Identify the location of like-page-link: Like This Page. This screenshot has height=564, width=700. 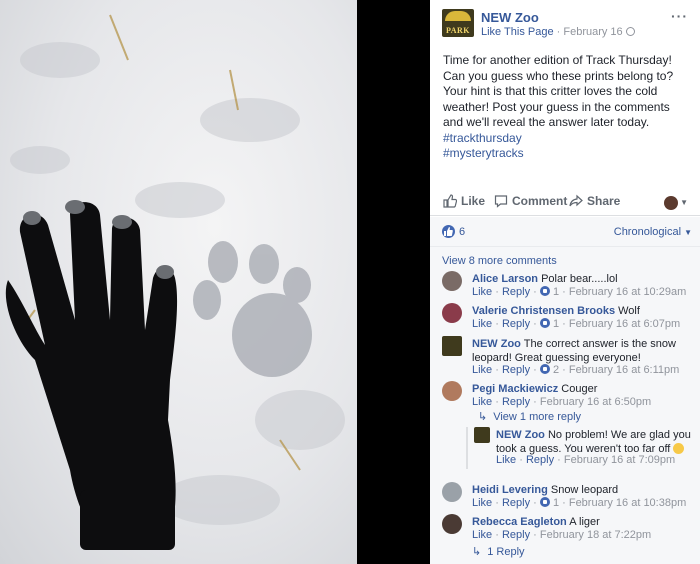
(517, 32).